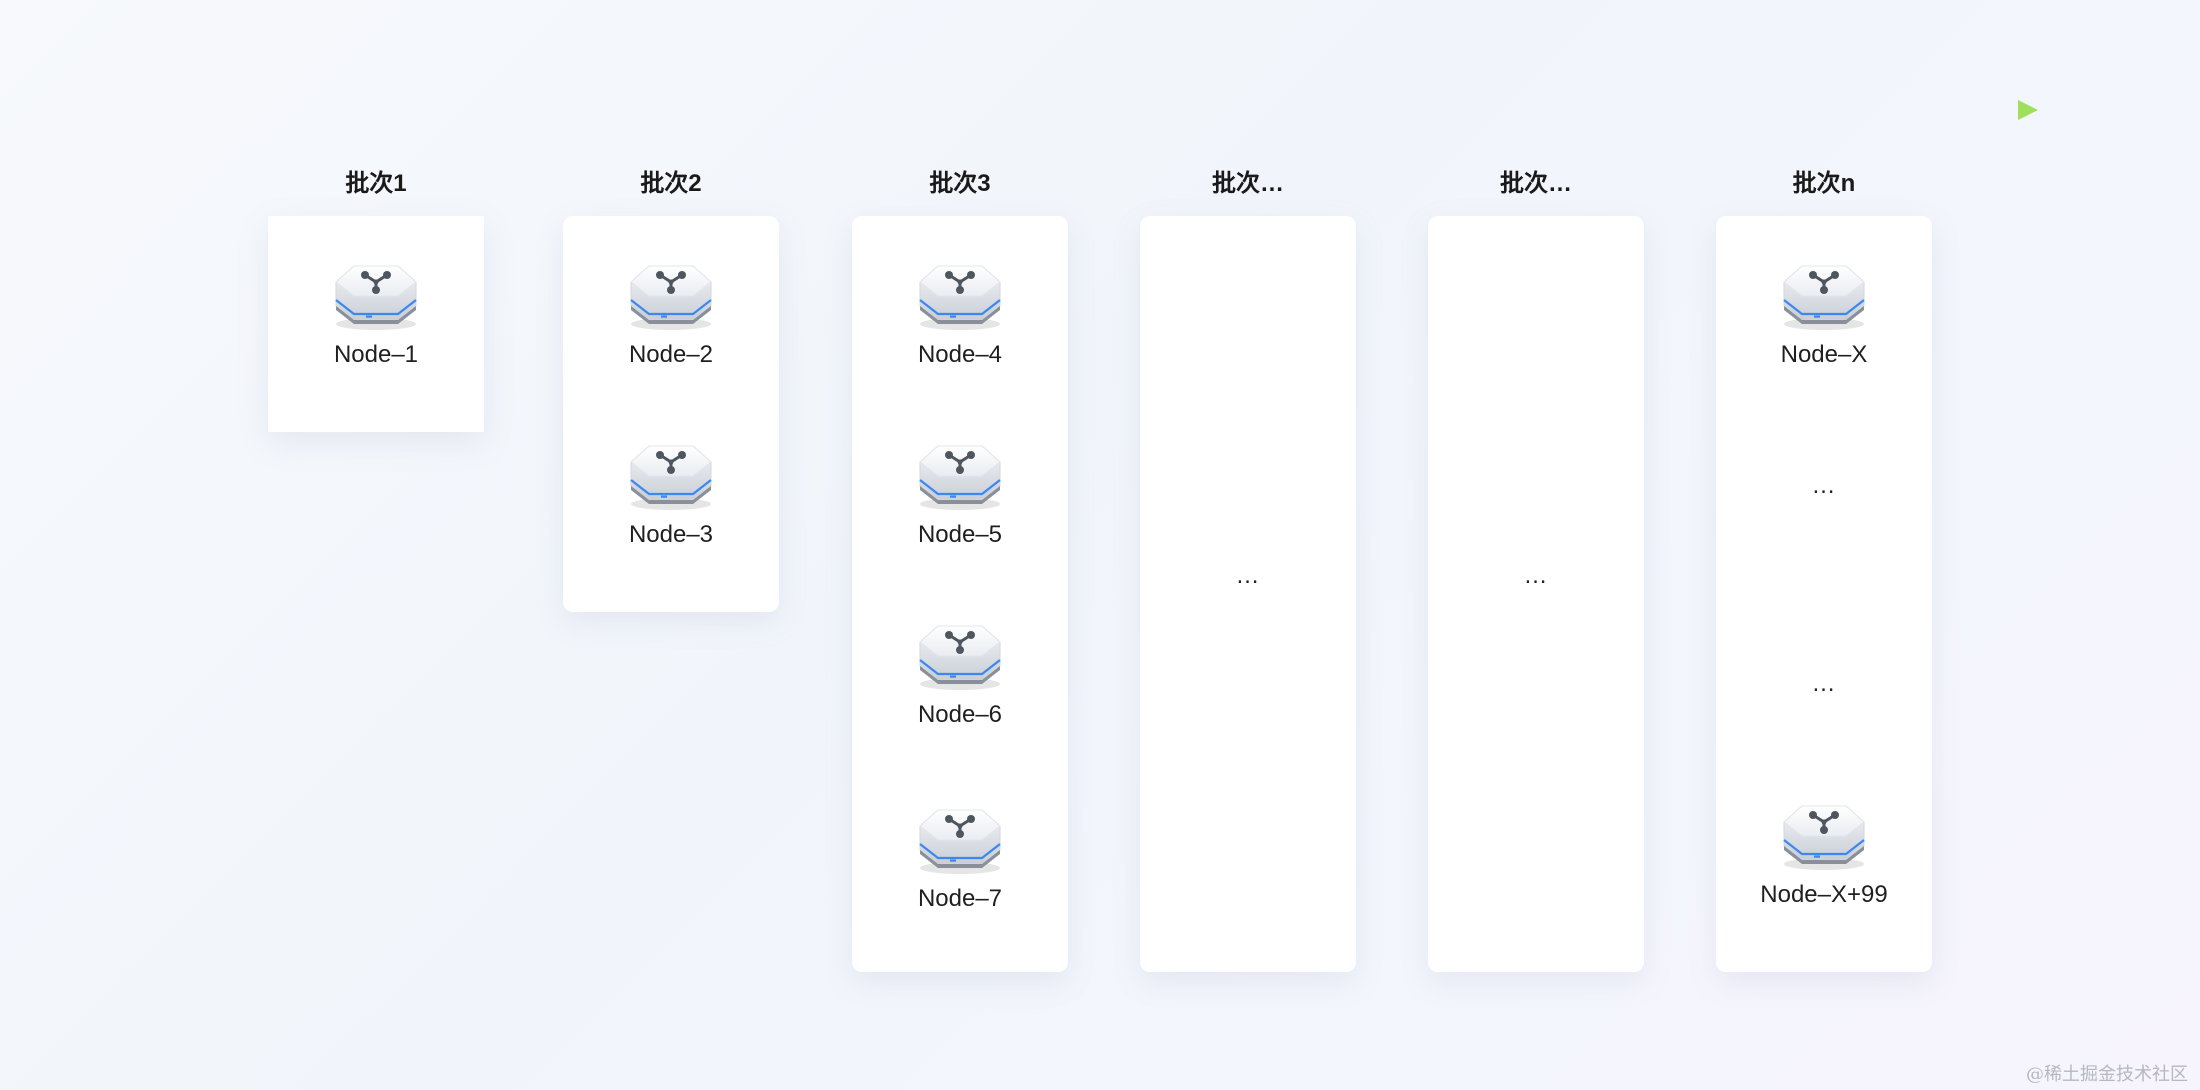 This screenshot has height=1090, width=2200. I want to click on batch-card-2: Node–2 Node–3, so click(671, 414).